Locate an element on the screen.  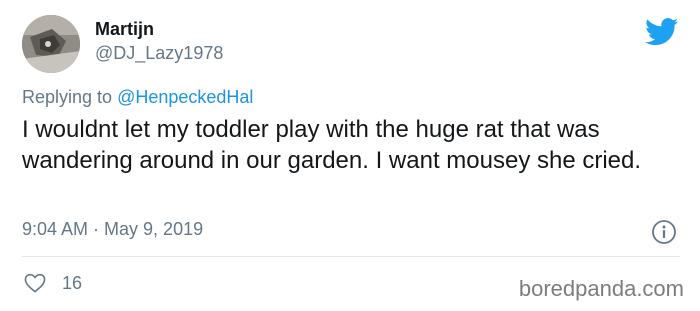
replying-to-label: Replying to is located at coordinates (70, 97).